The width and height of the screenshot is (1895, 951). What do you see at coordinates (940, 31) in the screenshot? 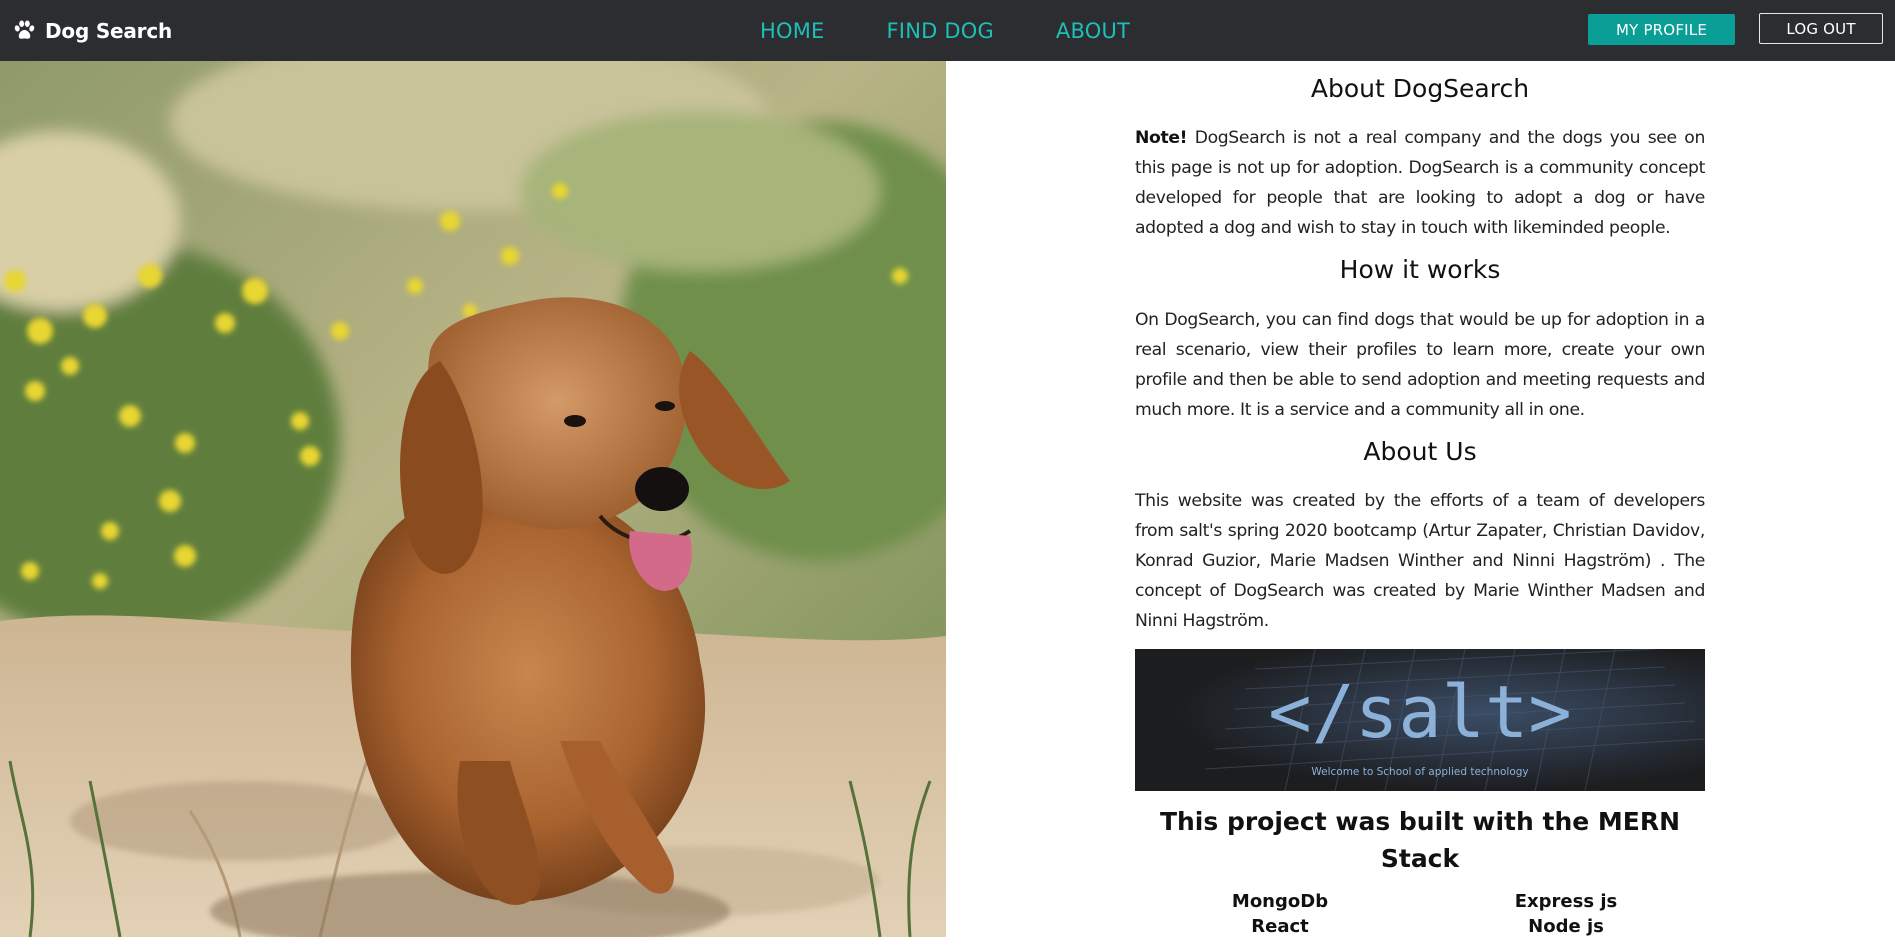
I see `nav-link-find-dog: FIND DOG` at bounding box center [940, 31].